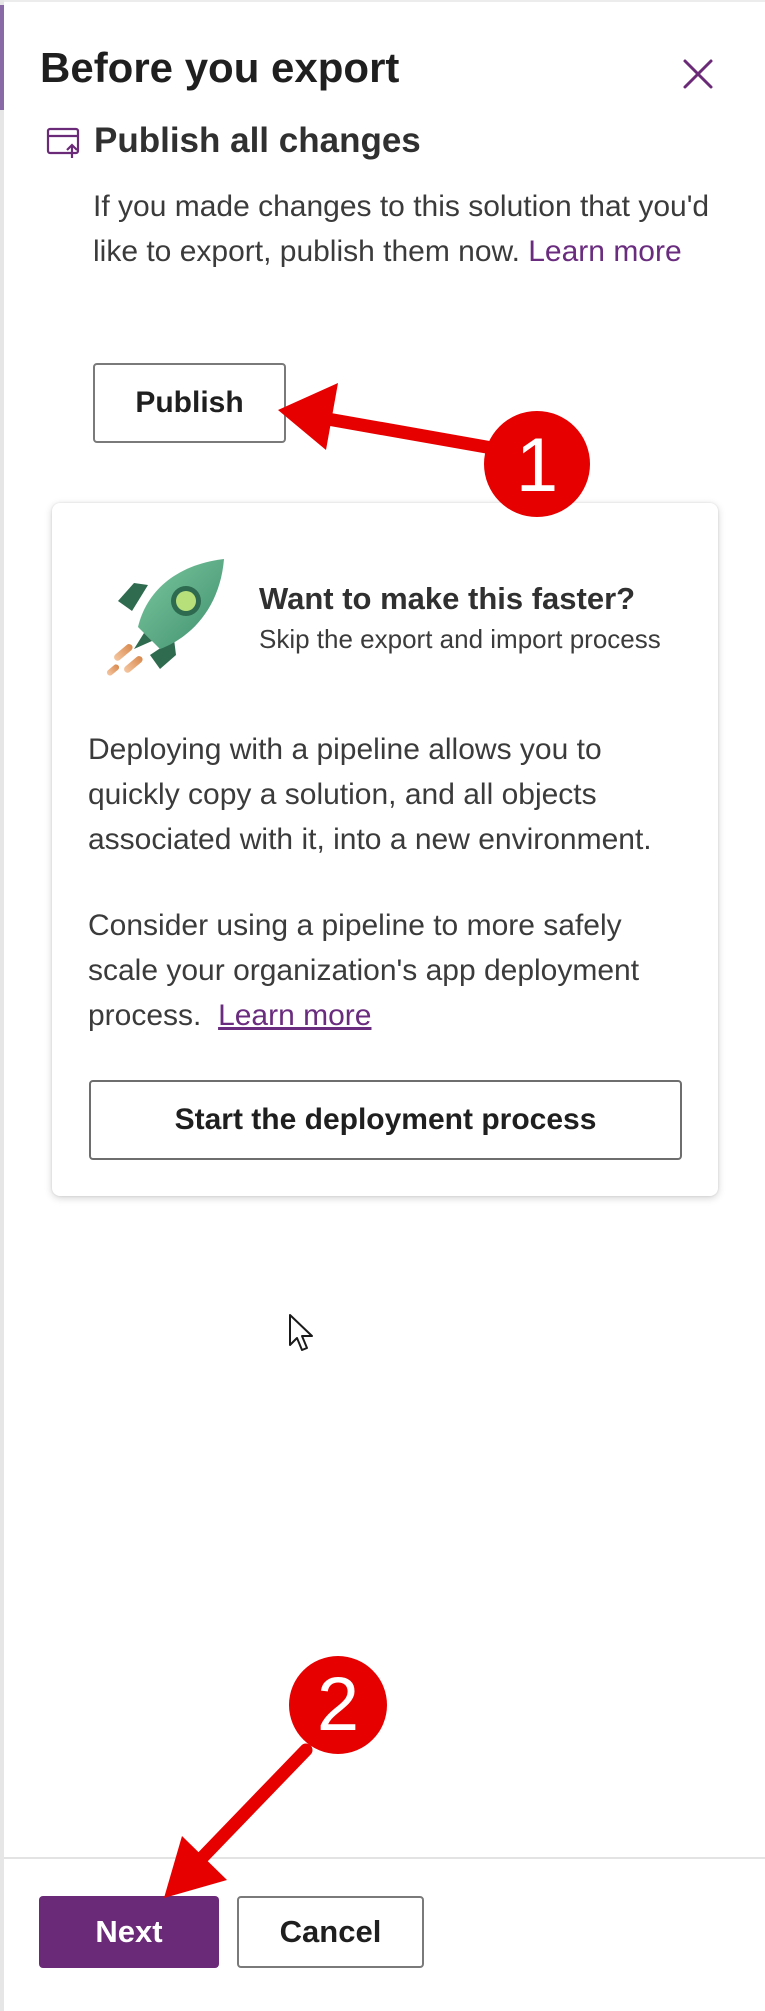 This screenshot has height=2011, width=765. What do you see at coordinates (165, 617) in the screenshot?
I see `rocket-icon` at bounding box center [165, 617].